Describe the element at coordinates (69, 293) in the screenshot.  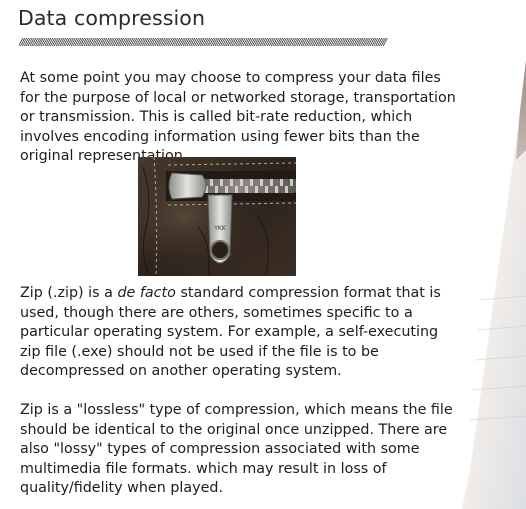
I see `paragraph-zip-format-start: Zip (.zip) is a` at that location.